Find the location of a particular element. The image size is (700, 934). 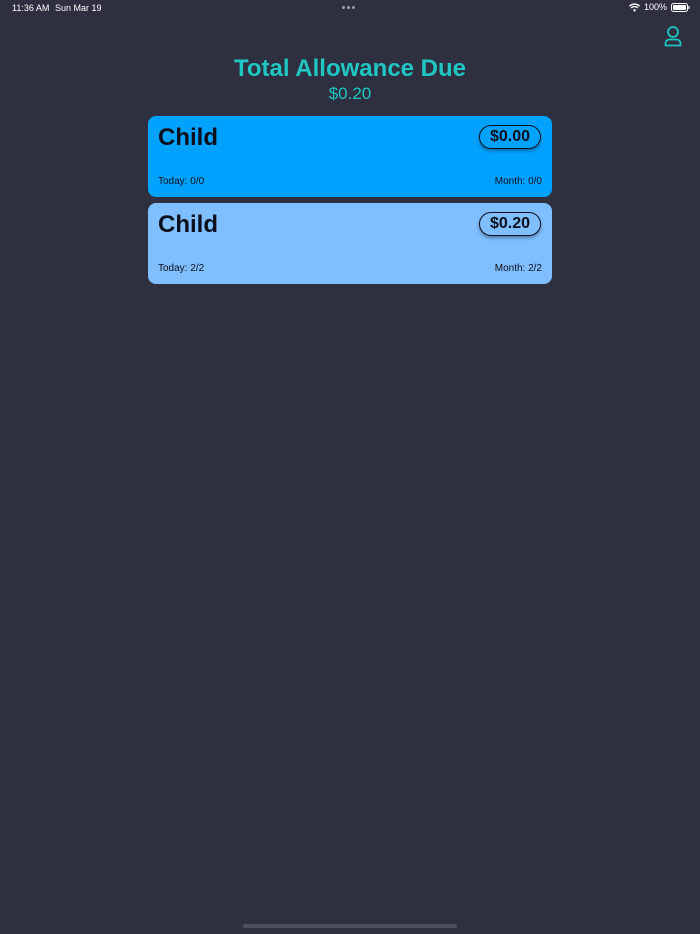

home-indicator is located at coordinates (350, 926).